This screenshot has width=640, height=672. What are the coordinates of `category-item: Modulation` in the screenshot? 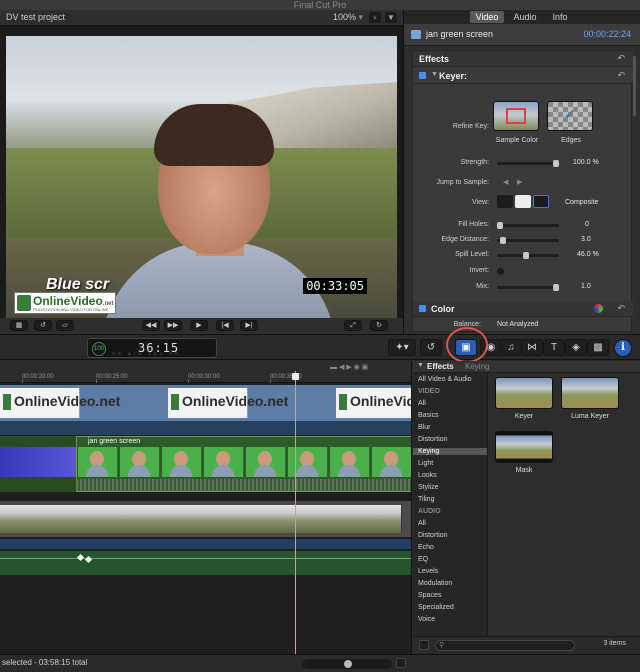 It's located at (435, 583).